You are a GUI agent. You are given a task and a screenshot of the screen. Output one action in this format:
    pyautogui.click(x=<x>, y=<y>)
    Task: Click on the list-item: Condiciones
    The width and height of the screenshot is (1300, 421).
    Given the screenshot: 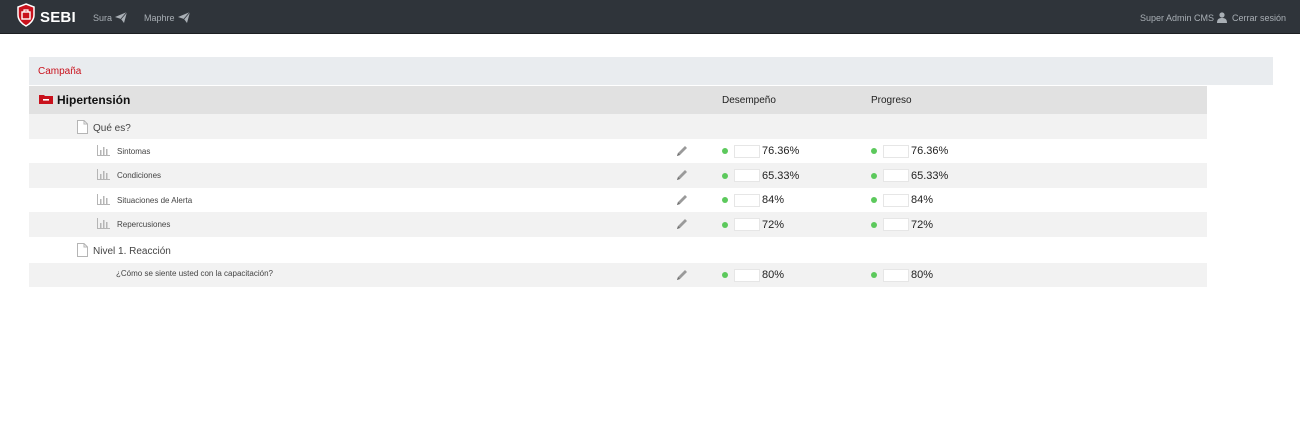 What is the action you would take?
    pyautogui.click(x=129, y=175)
    